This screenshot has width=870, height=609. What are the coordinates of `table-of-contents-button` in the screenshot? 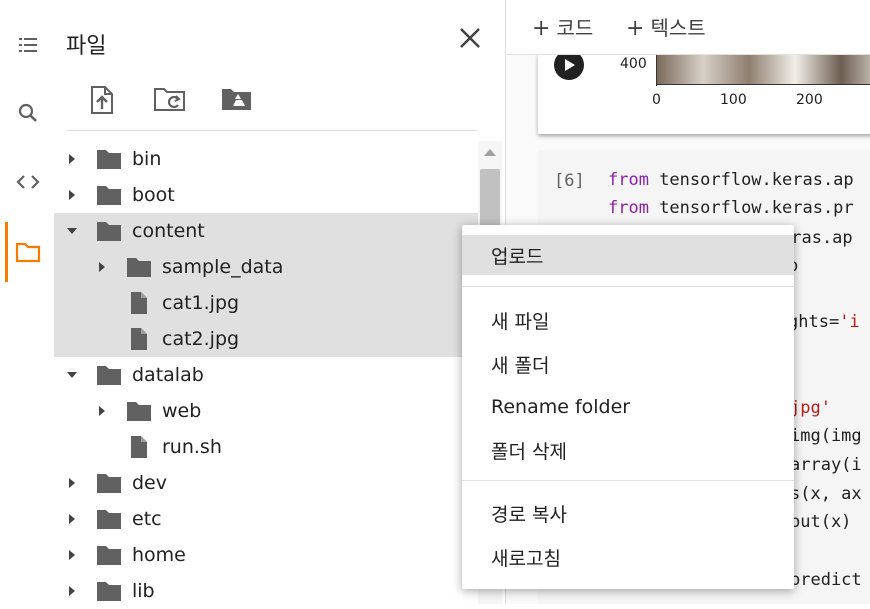 It's located at (28, 45).